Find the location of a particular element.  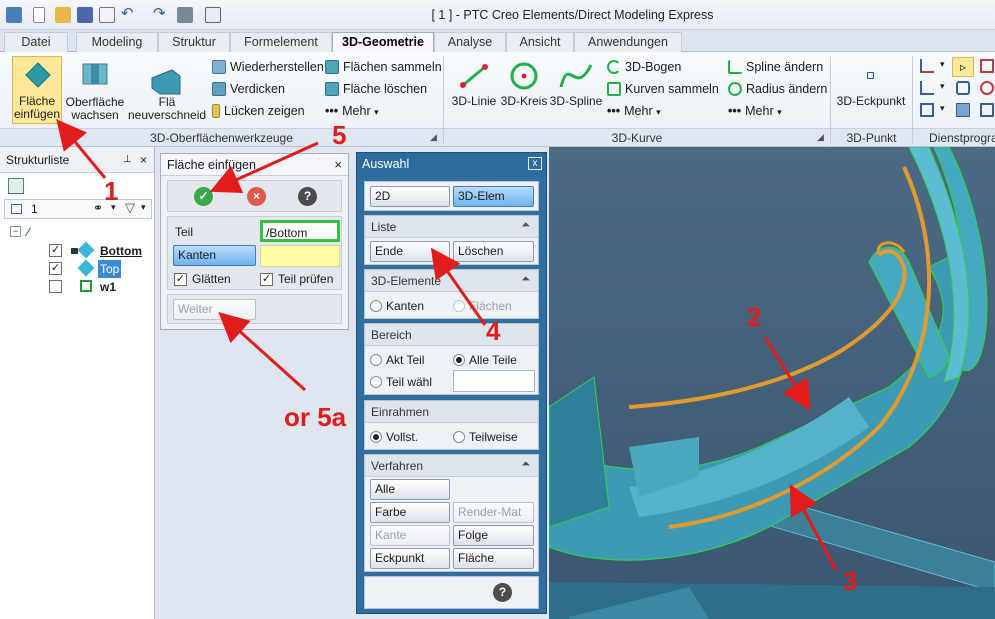

structure-title: Strukturliste is located at coordinates (38, 160).